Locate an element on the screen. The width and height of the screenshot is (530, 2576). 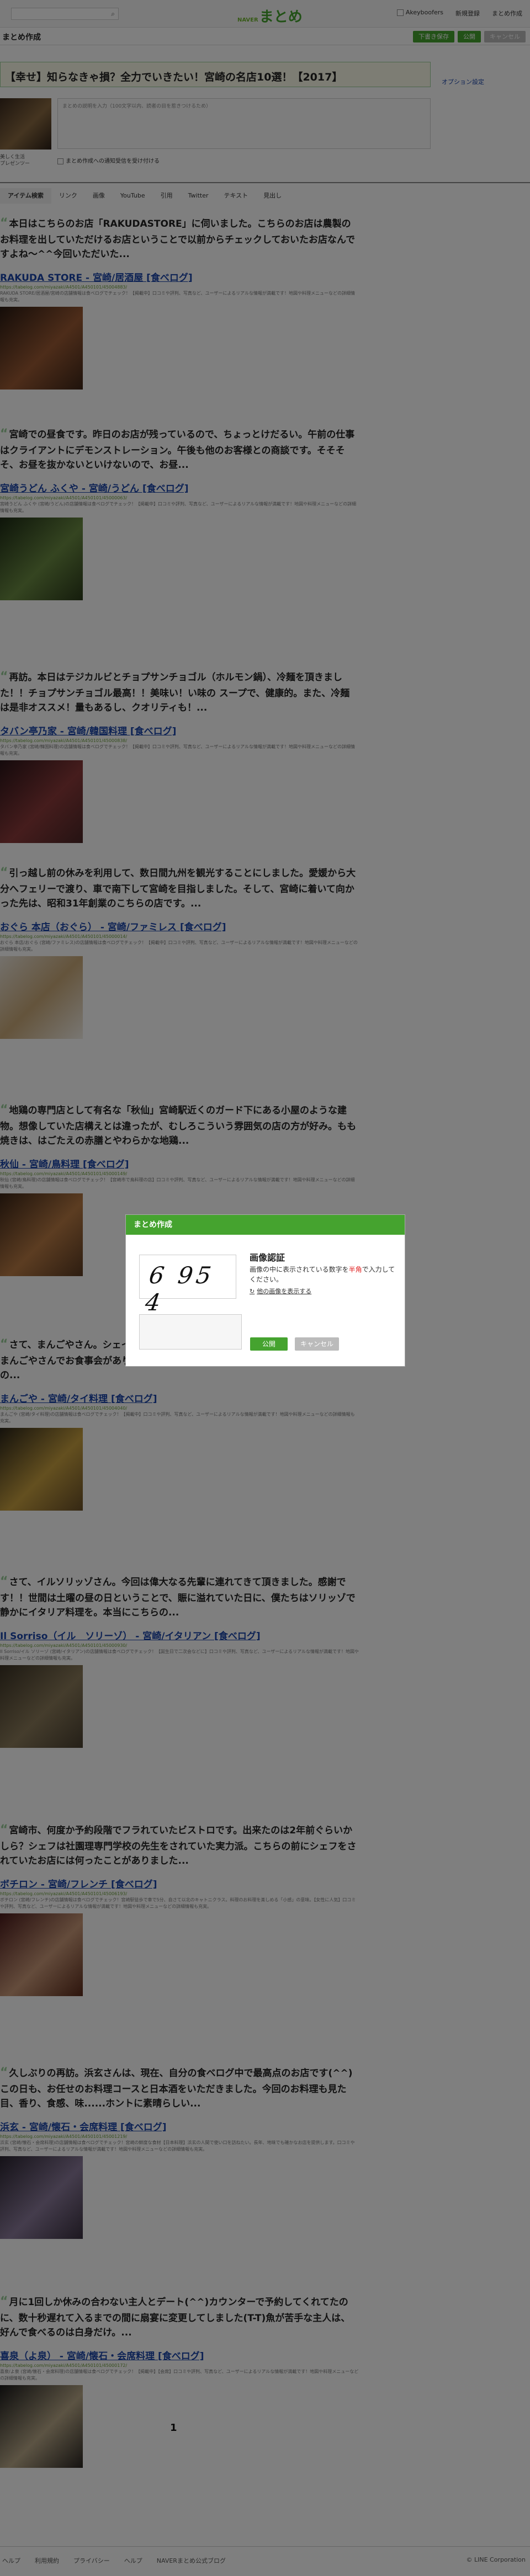
cancel-button: キャンセル is located at coordinates (317, 1344).